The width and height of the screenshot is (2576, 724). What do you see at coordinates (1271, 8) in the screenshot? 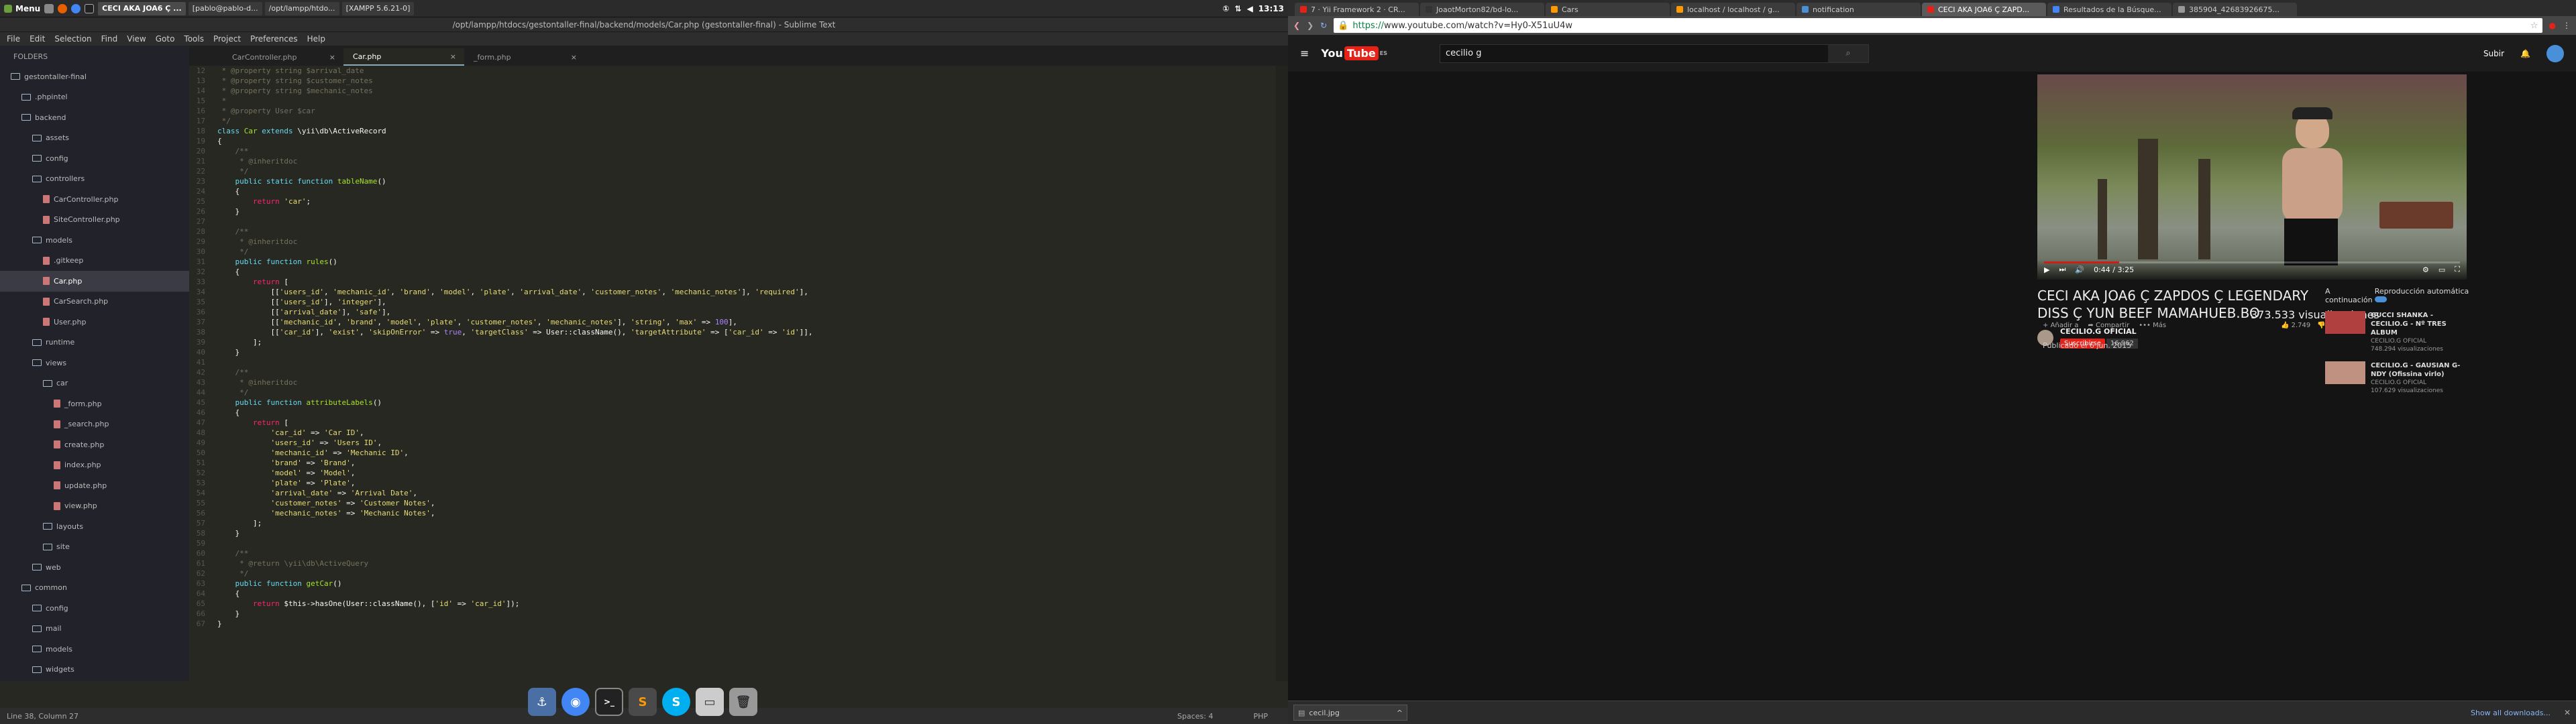
I see `clock: 13:13` at bounding box center [1271, 8].